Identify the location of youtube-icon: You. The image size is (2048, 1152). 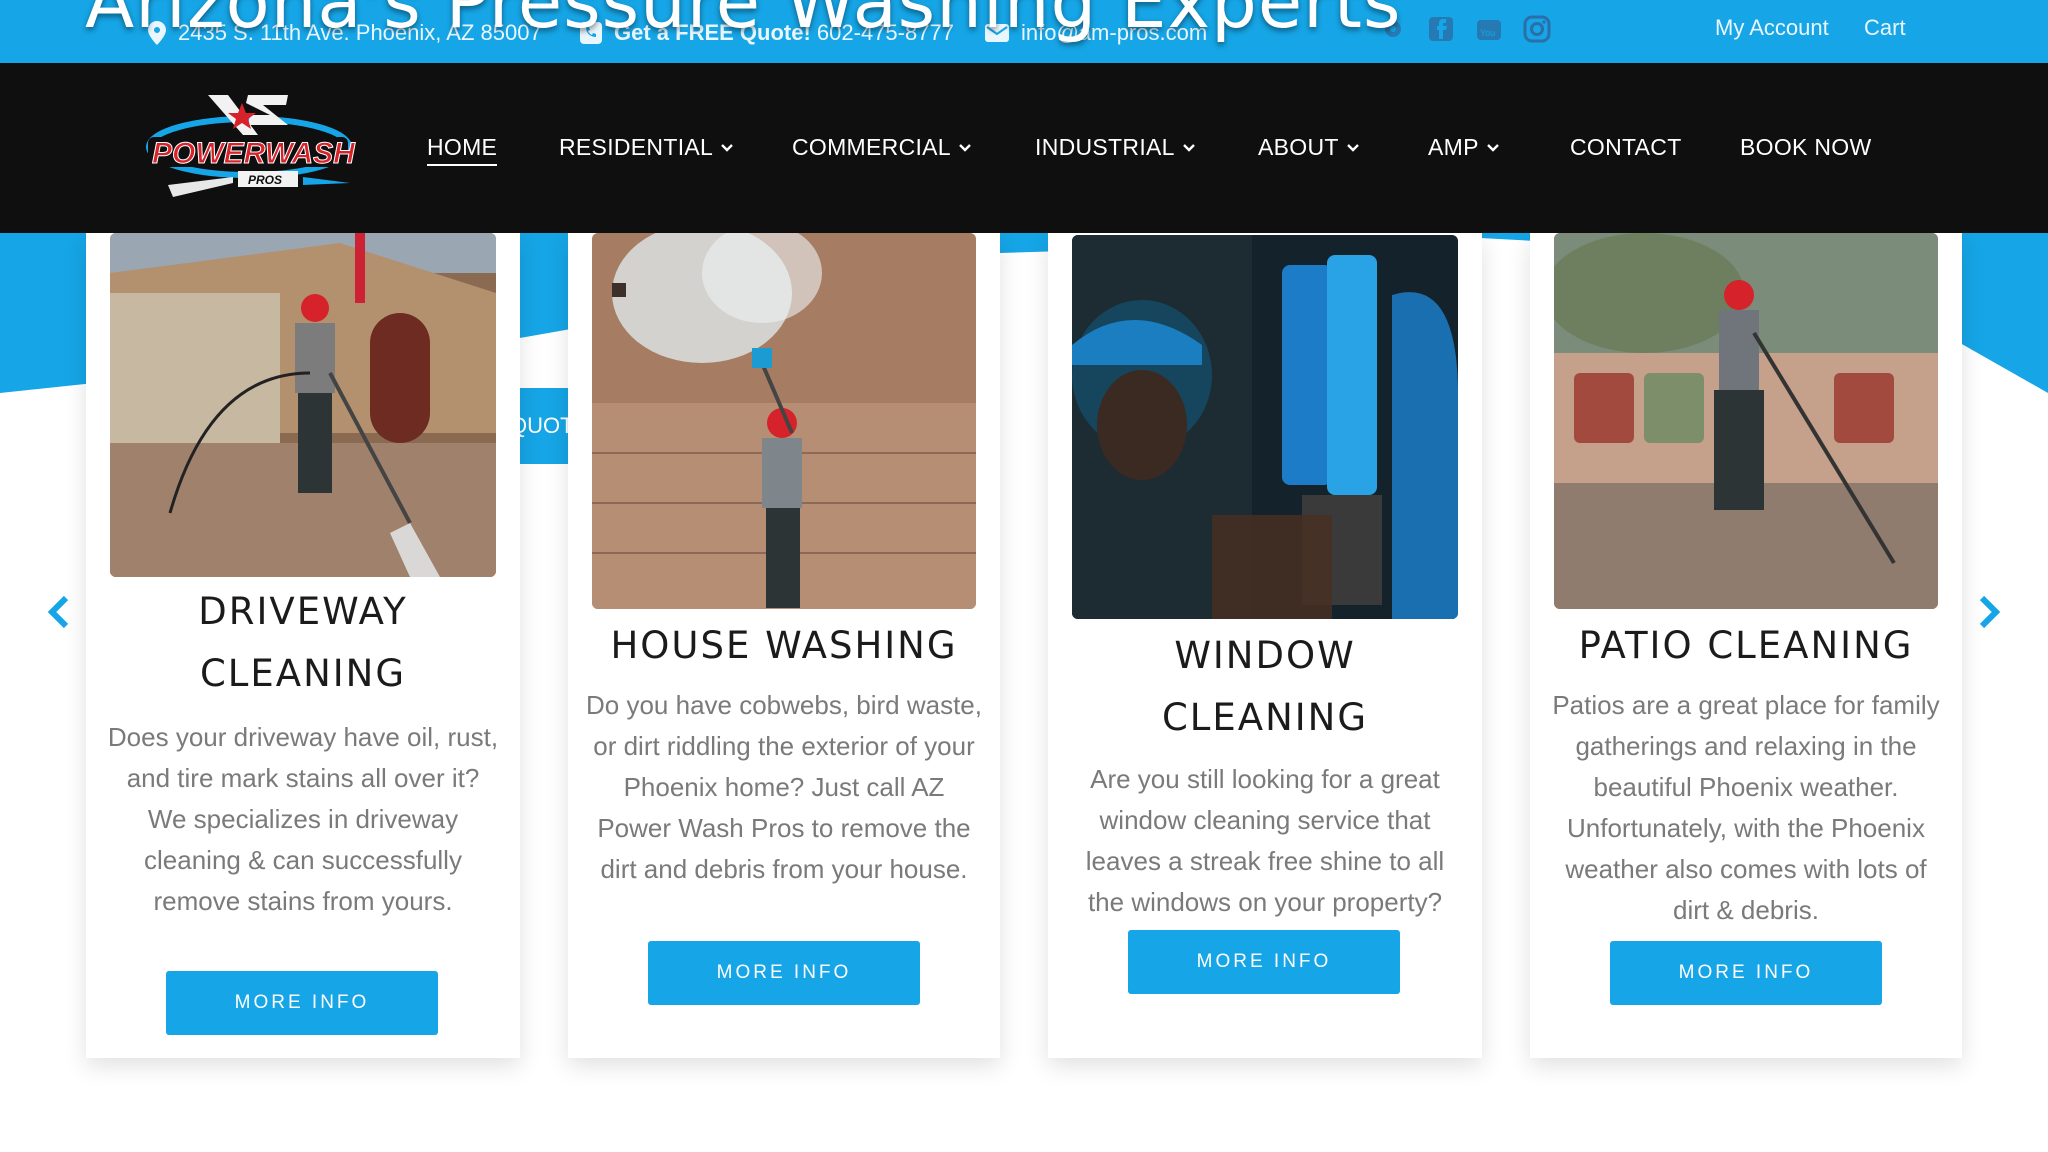
(1489, 29).